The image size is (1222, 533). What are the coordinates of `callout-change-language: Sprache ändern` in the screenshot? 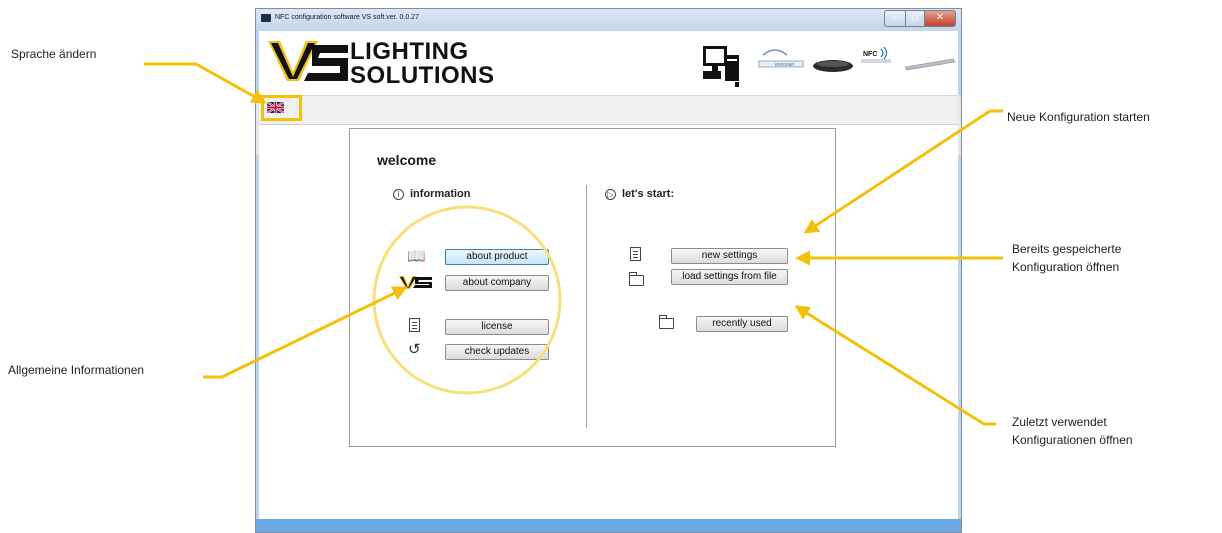 It's located at (54, 54).